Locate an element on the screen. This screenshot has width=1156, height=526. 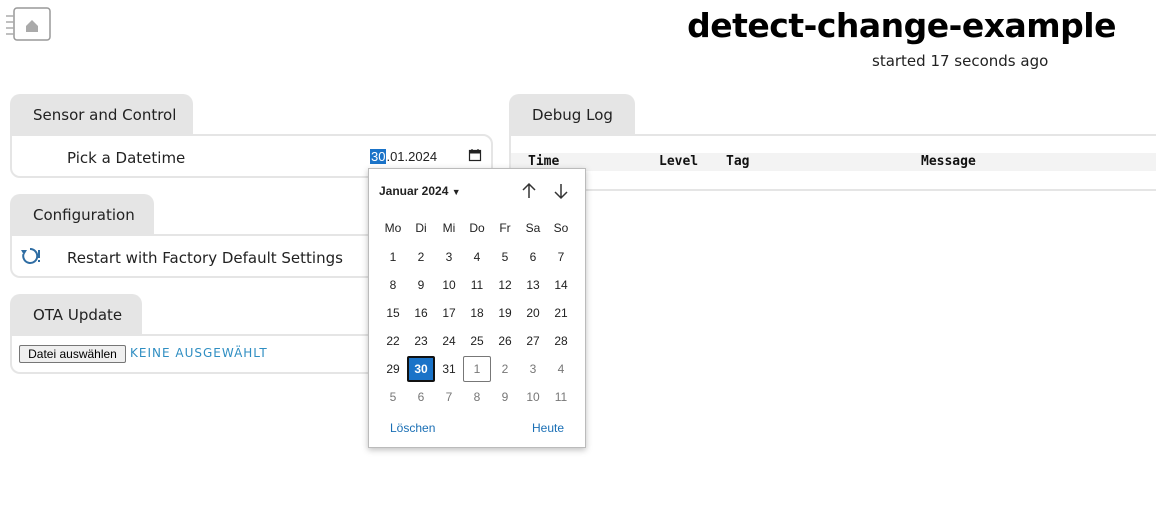
tab-debug-log: Debug Log is located at coordinates (572, 114).